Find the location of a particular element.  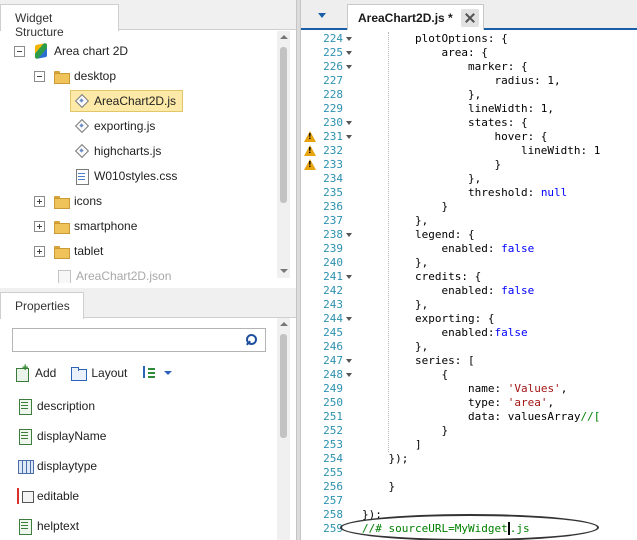

tab-list-dropdown-icon is located at coordinates (322, 15).